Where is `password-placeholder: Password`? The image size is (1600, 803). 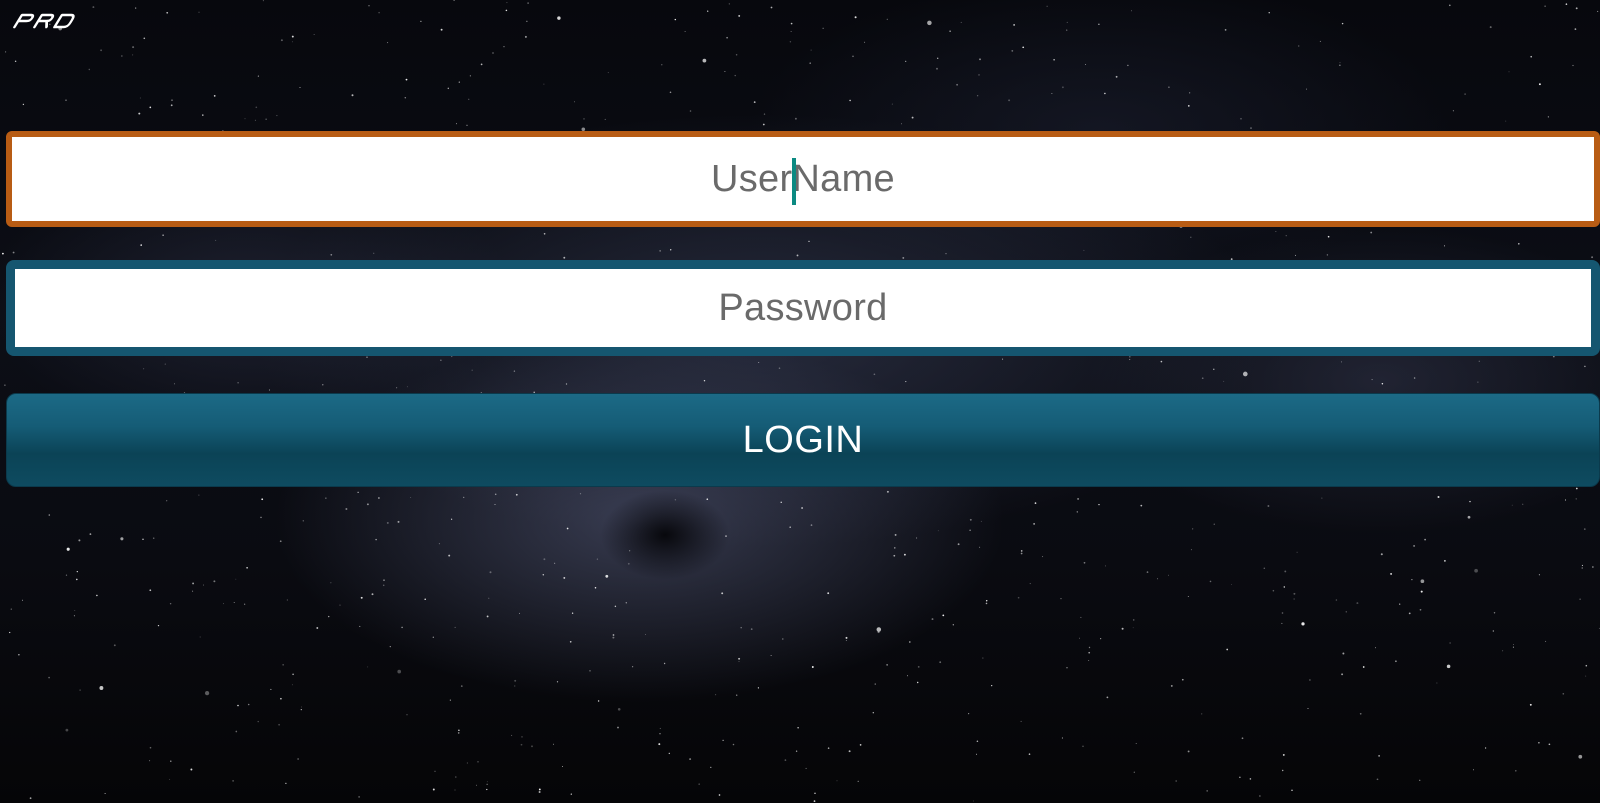
password-placeholder: Password is located at coordinates (803, 307).